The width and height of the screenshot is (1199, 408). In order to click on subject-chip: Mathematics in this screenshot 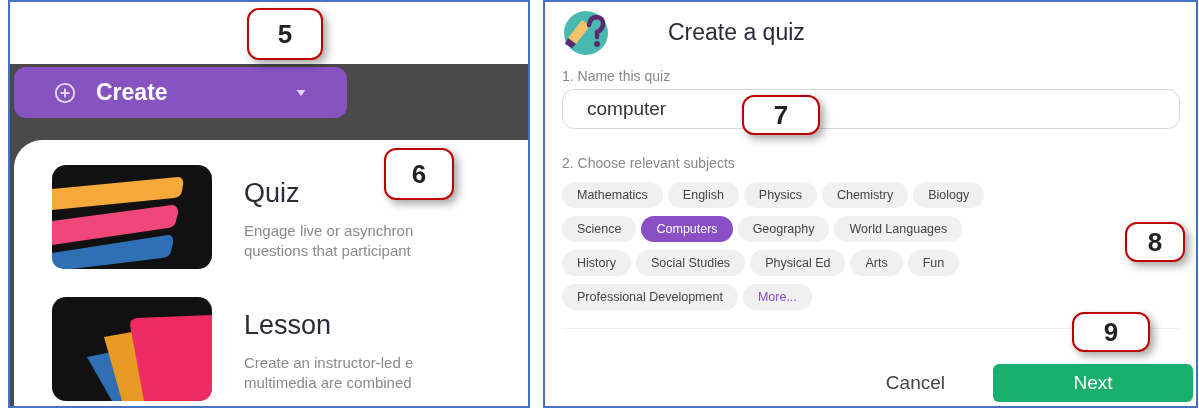, I will do `click(612, 195)`.